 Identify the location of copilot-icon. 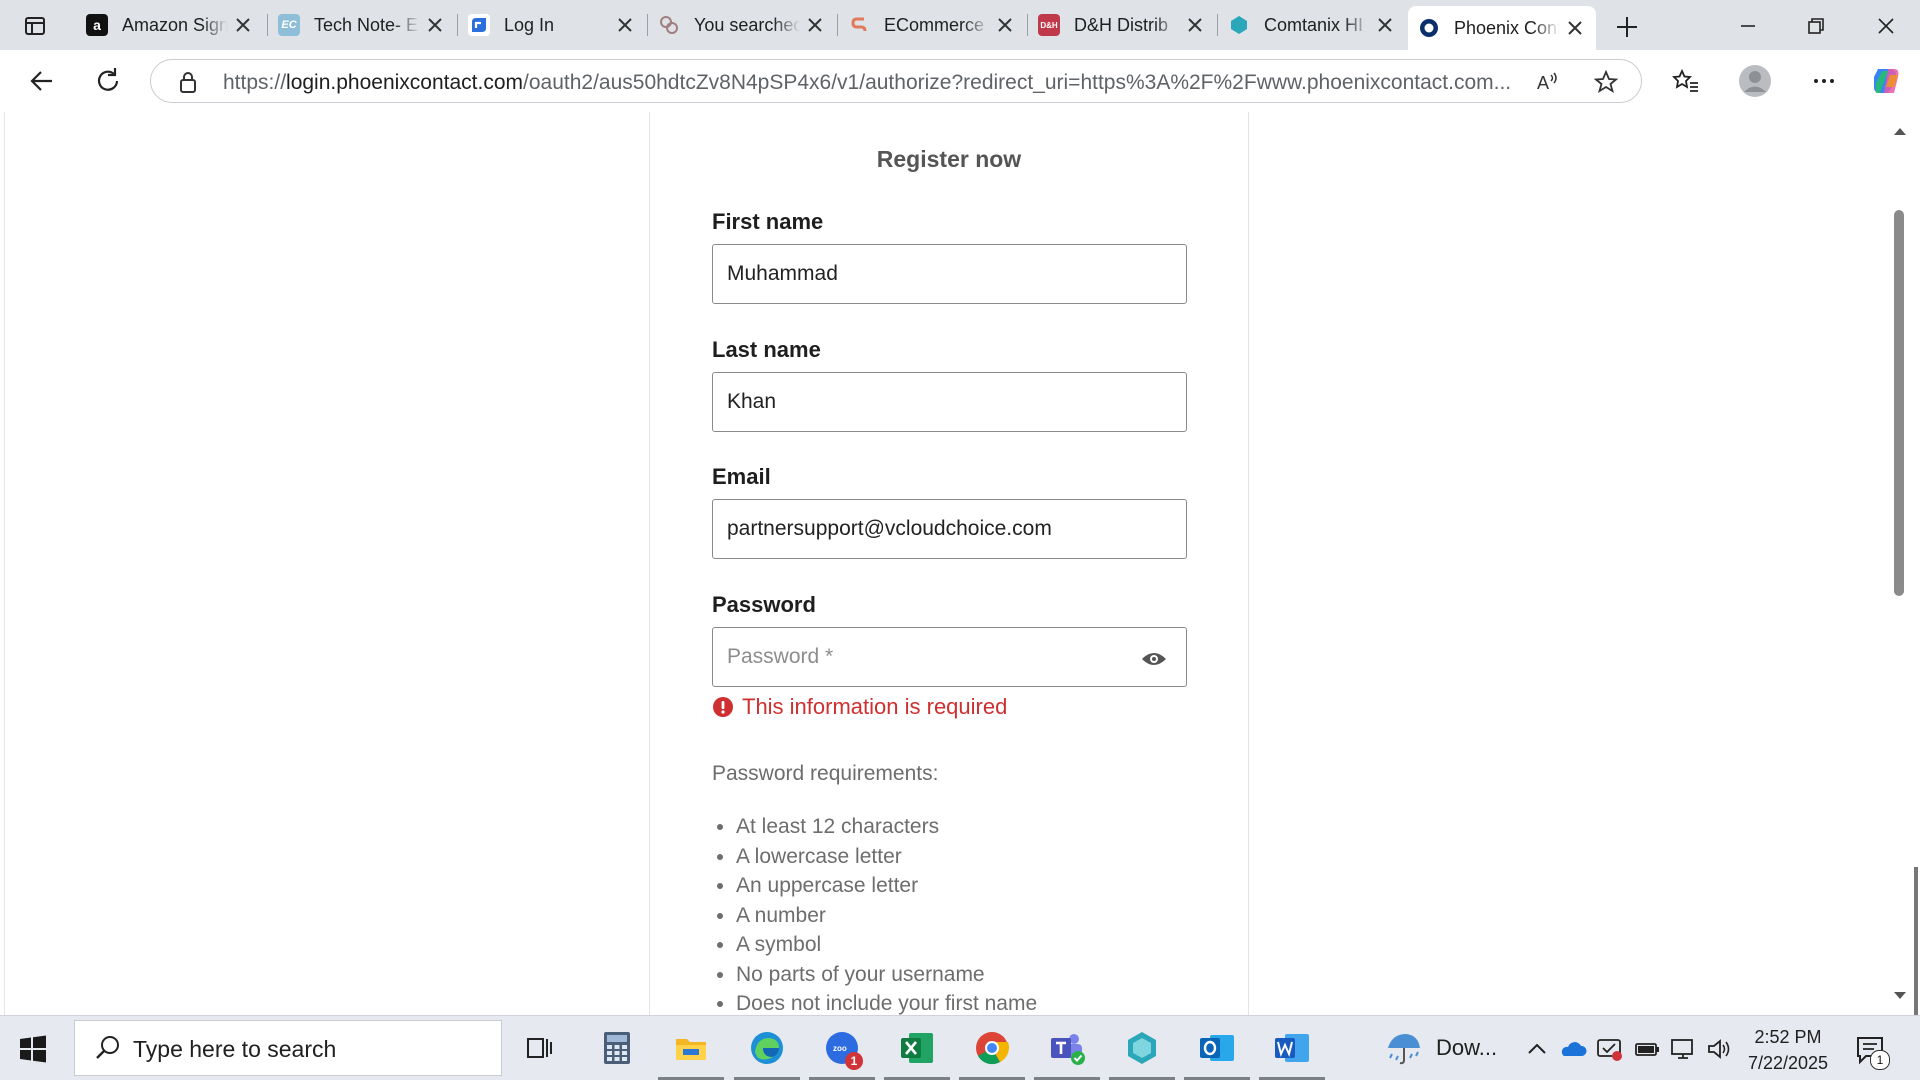
(1886, 81).